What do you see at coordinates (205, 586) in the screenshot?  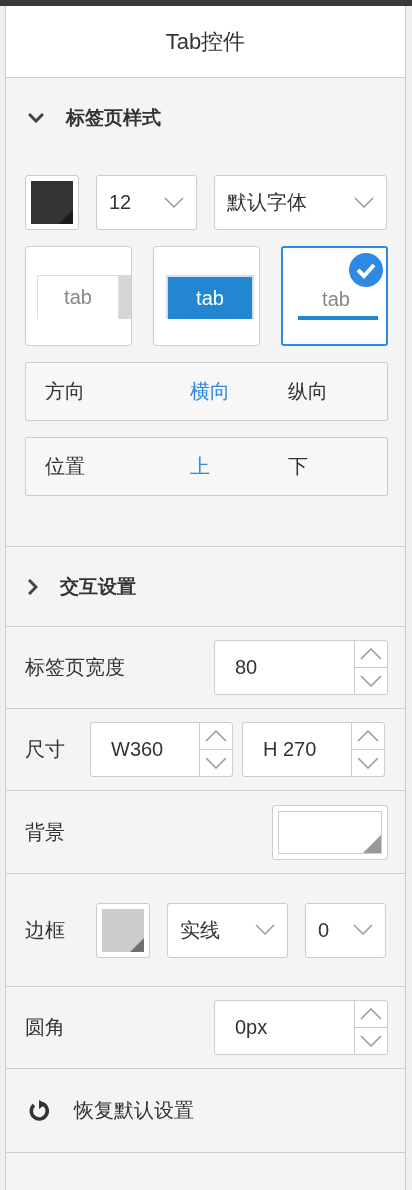 I see `section-header: 交互设置` at bounding box center [205, 586].